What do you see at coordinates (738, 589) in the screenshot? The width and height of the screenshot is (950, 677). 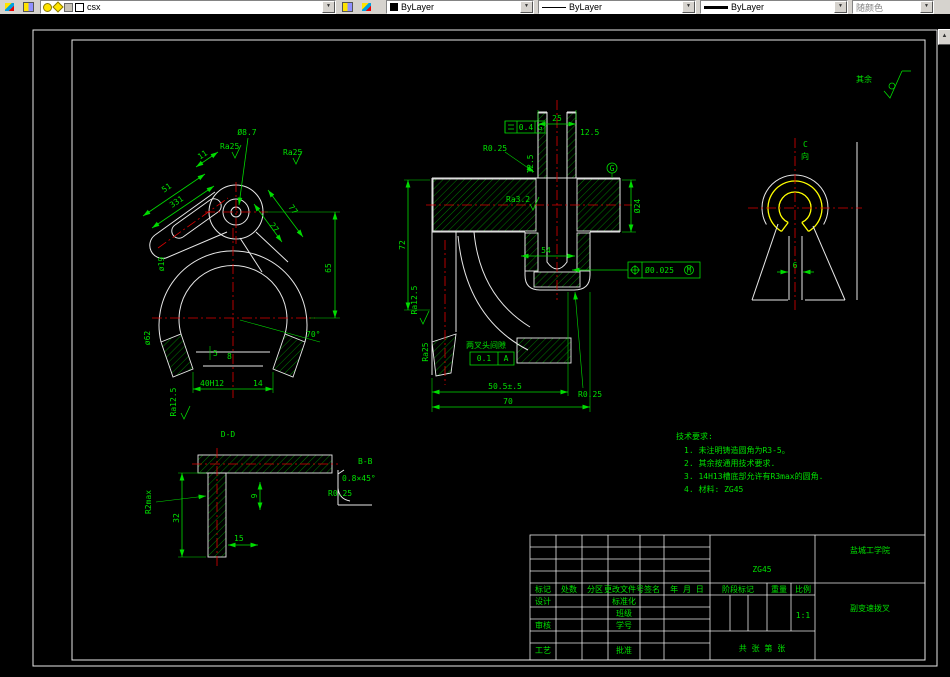 I see `tb-stage-label: 阶段标记` at bounding box center [738, 589].